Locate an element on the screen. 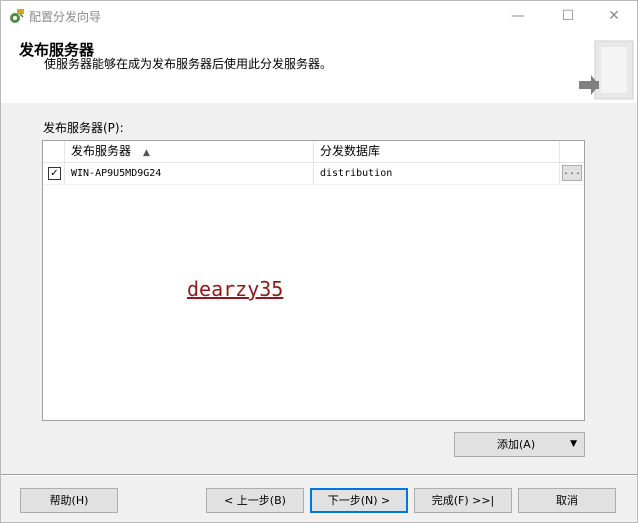 This screenshot has height=523, width=638. window-title: 配置分发向导 is located at coordinates (65, 17).